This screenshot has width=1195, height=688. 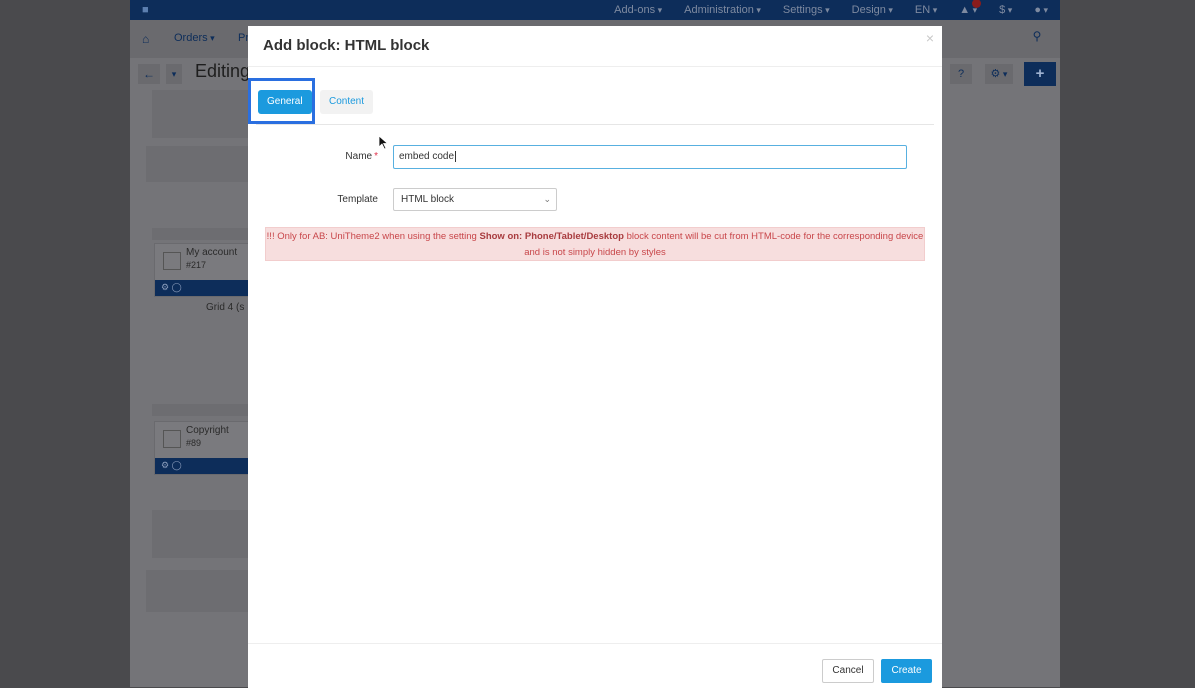 What do you see at coordinates (638, 10) in the screenshot?
I see `menu-add-ons: Add-ons` at bounding box center [638, 10].